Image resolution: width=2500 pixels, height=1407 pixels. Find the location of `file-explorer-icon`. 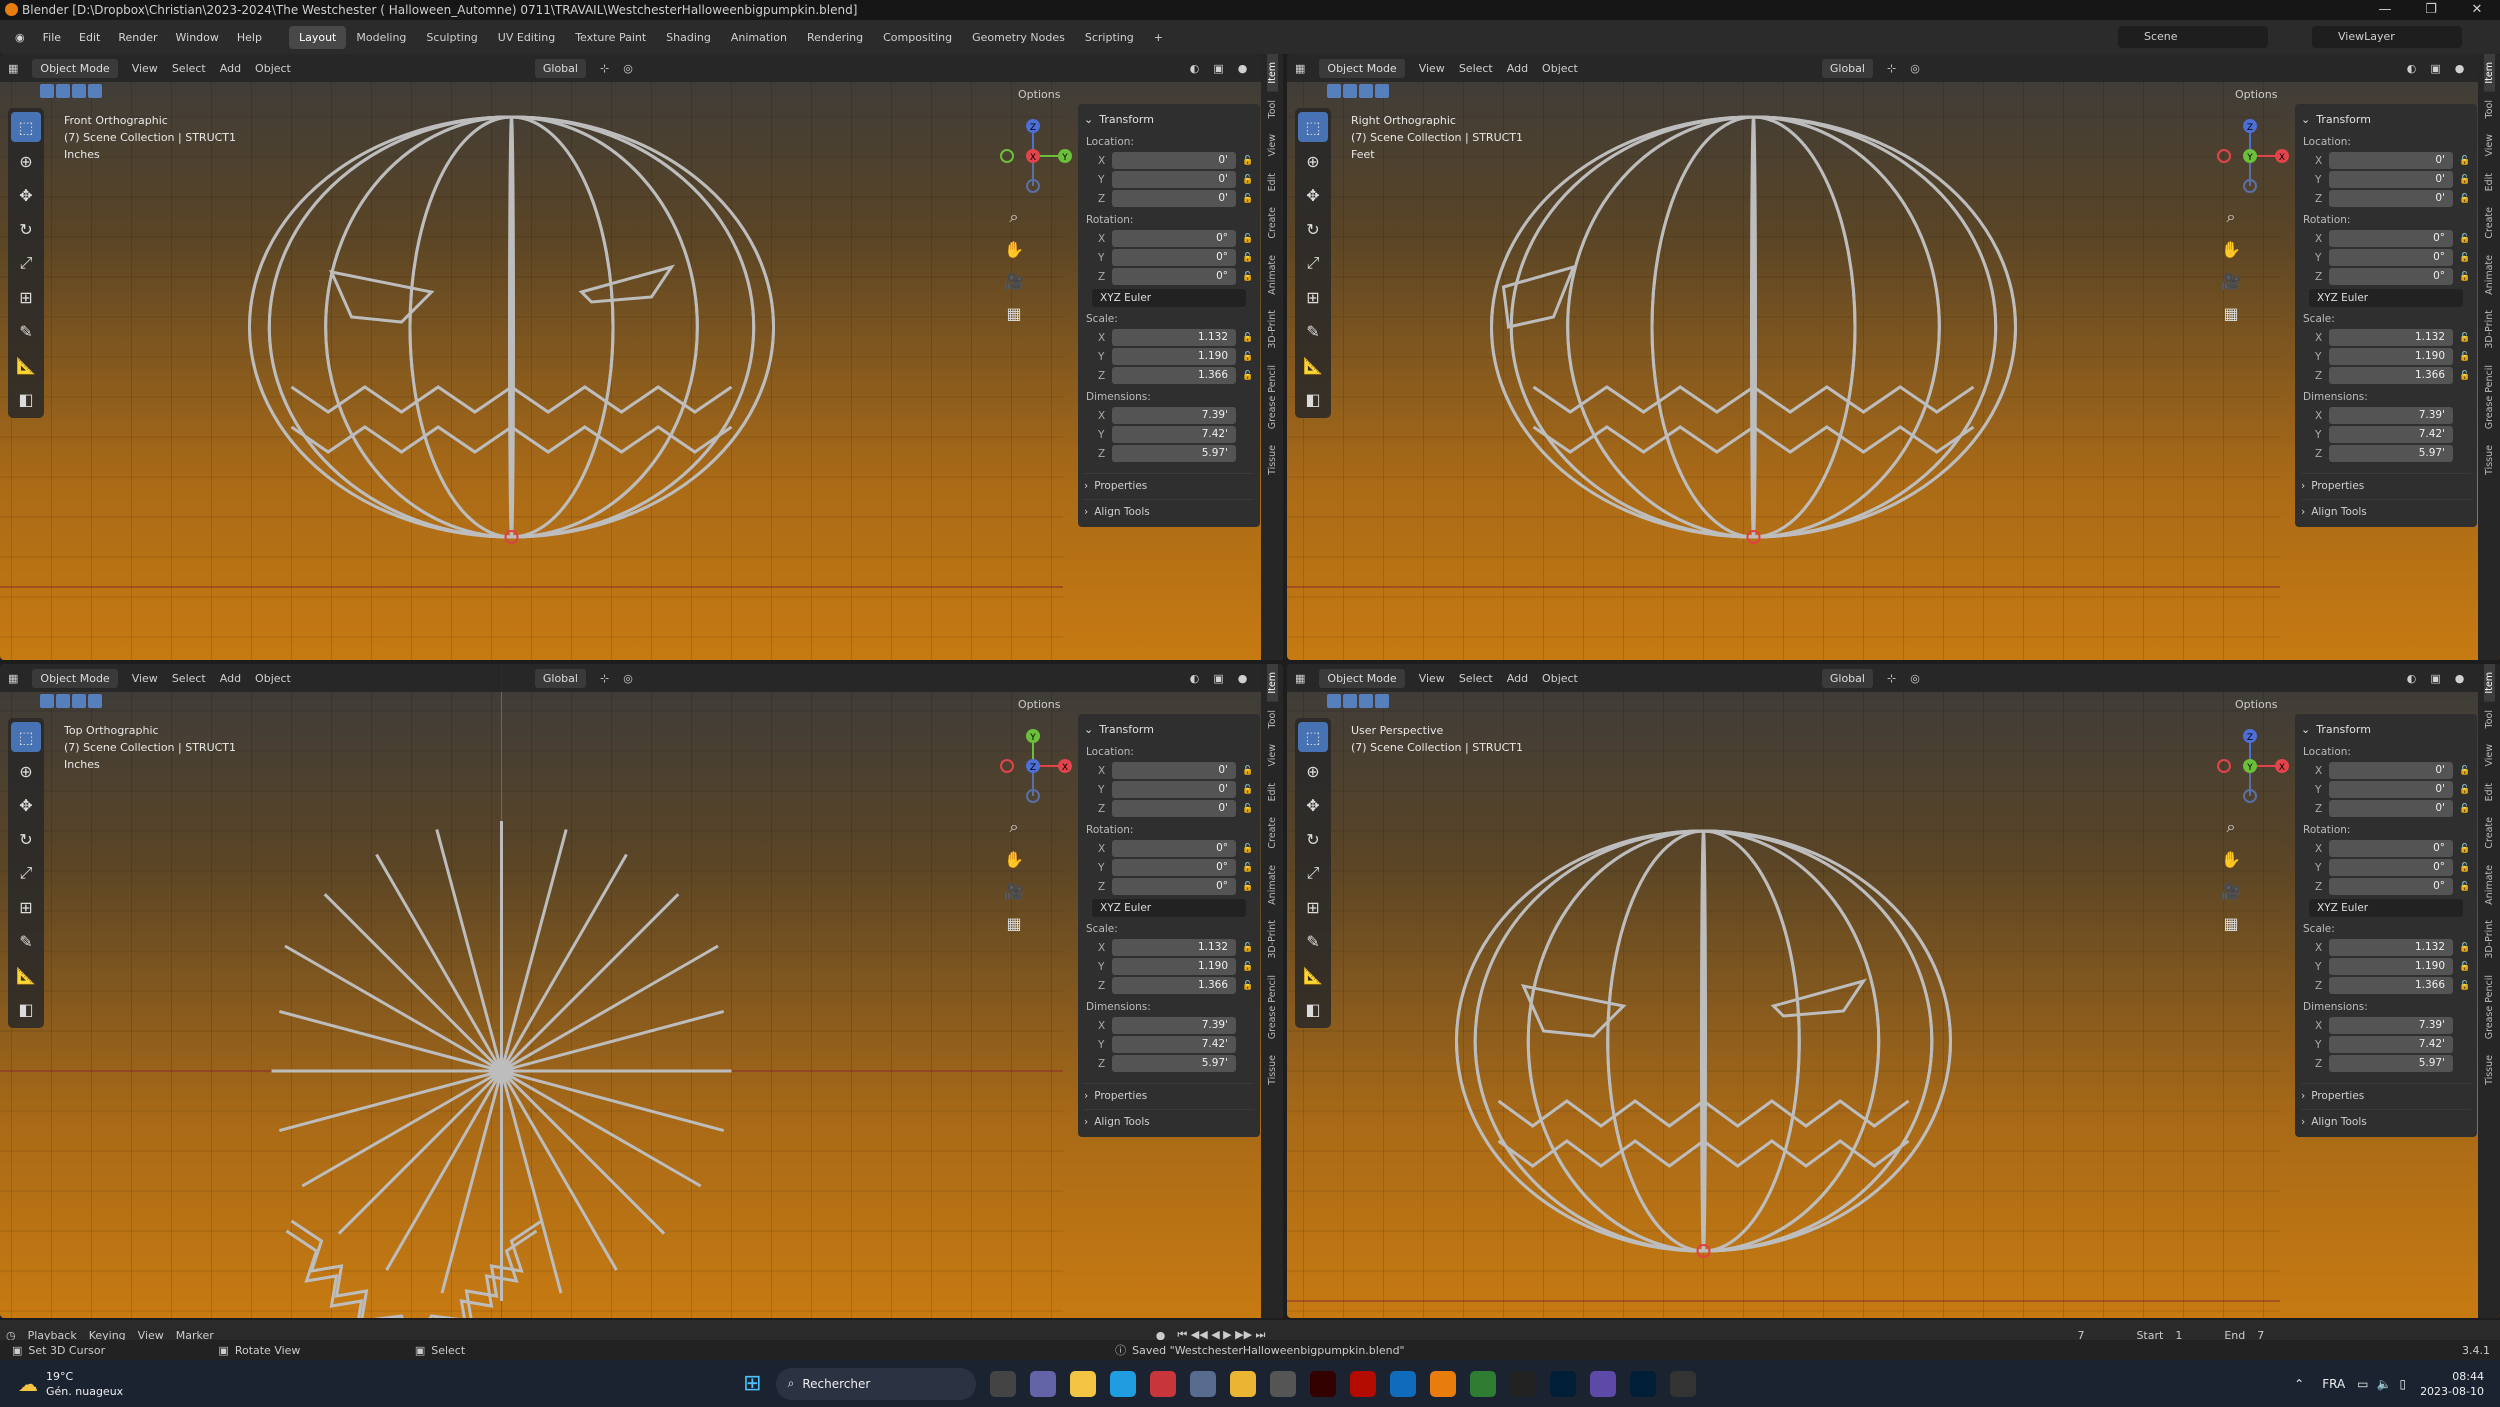

file-explorer-icon is located at coordinates (1082, 1383).